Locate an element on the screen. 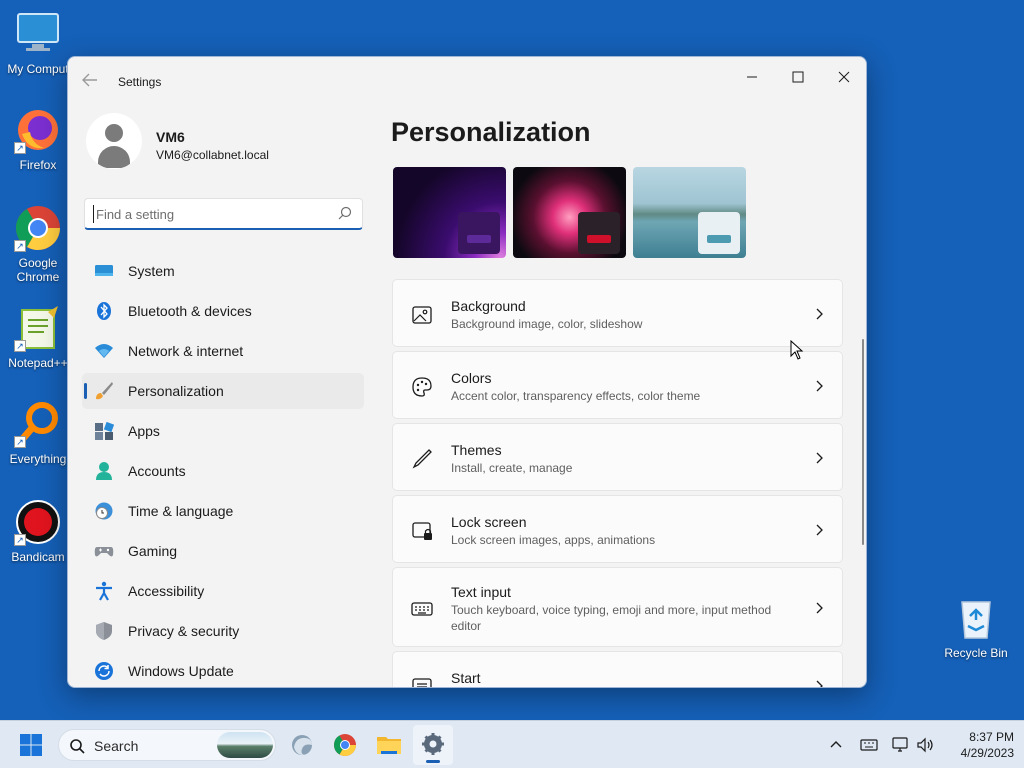 This screenshot has width=1024, height=768. desktop-icon-notepadpp: ↗ Notepad++ is located at coordinates (38, 337).